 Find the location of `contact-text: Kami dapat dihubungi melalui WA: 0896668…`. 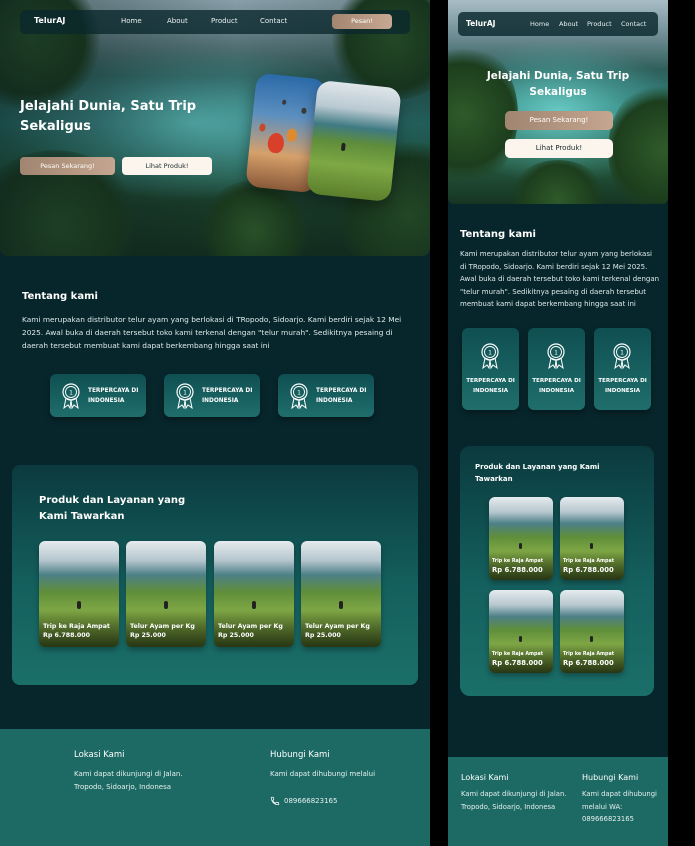

contact-text: Kami dapat dihubungi melalui WA: 0896668… is located at coordinates (619, 806).